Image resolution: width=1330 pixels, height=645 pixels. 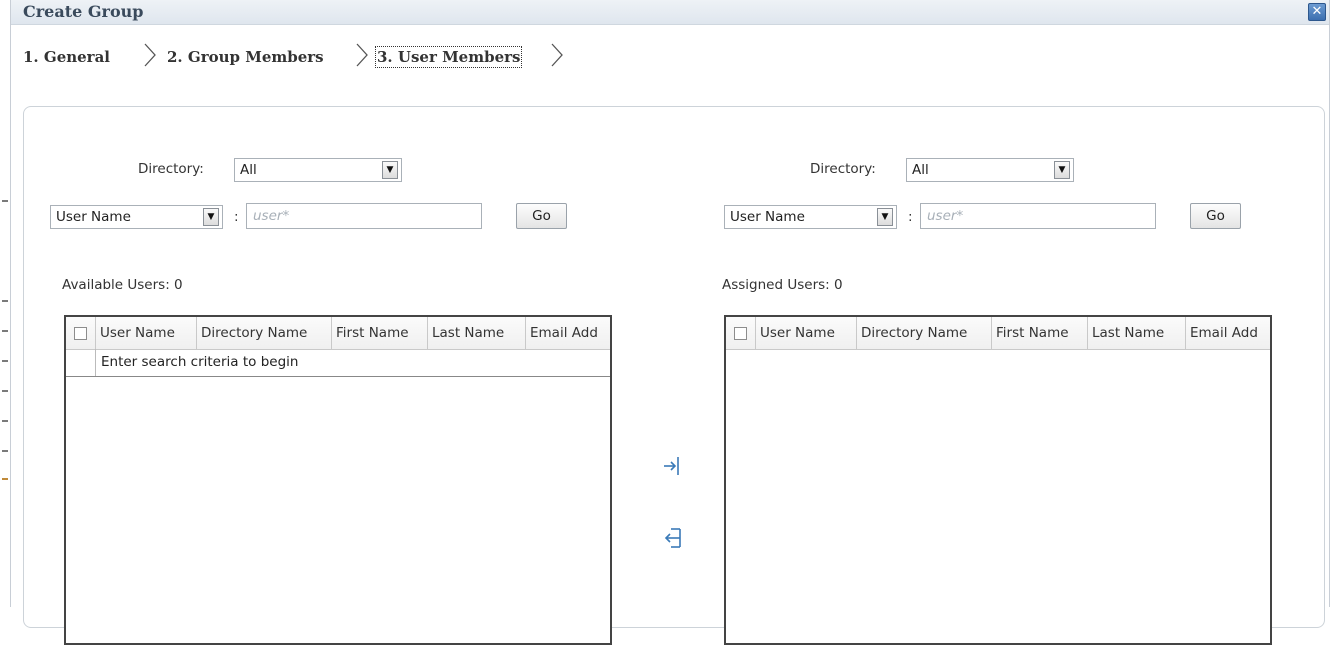 I want to click on assigned-go-button: Go, so click(x=1215, y=216).